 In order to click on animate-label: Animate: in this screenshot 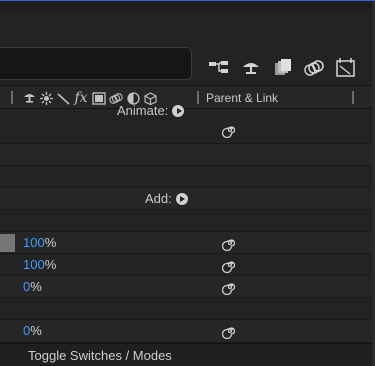, I will do `click(143, 110)`.